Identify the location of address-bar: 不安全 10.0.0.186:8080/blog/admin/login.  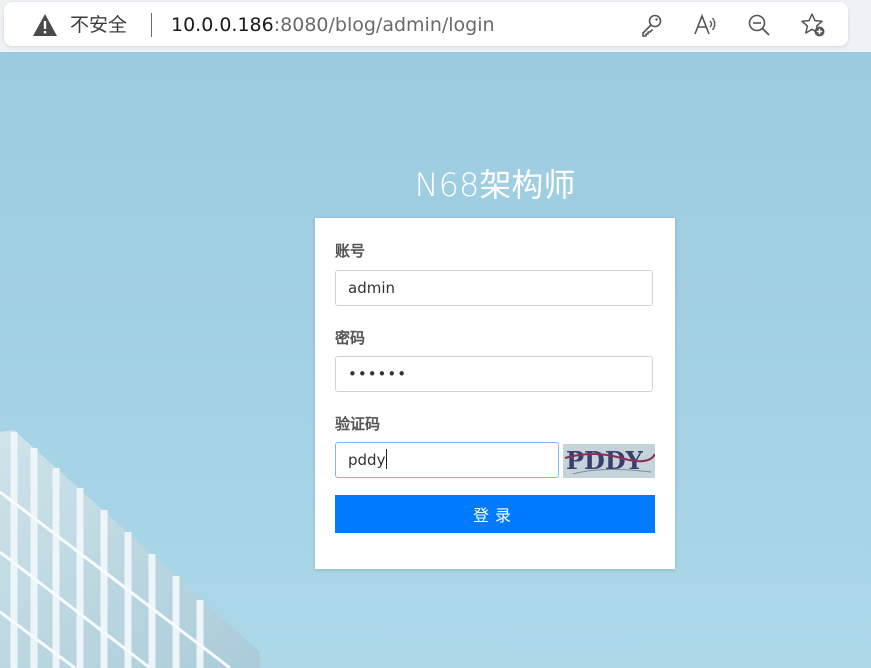
(426, 24).